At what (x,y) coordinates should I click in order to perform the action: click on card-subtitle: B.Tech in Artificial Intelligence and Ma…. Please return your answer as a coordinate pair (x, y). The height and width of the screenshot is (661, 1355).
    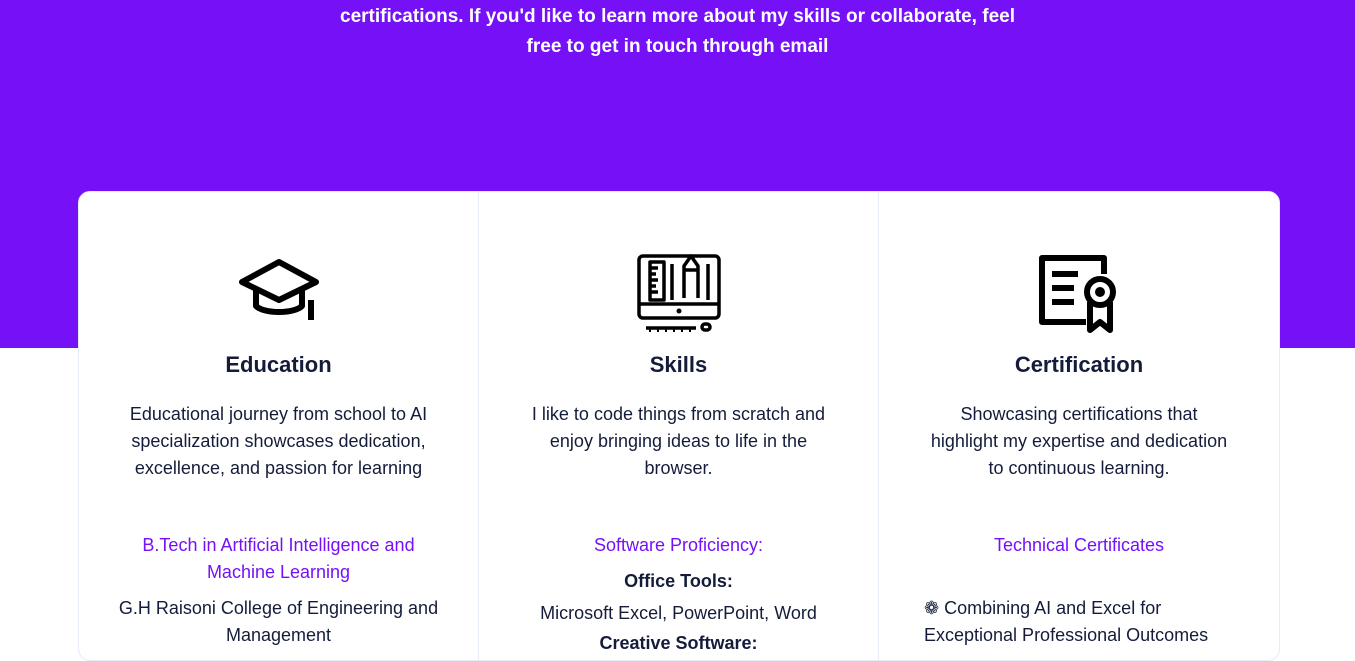
    Looking at the image, I should click on (278, 558).